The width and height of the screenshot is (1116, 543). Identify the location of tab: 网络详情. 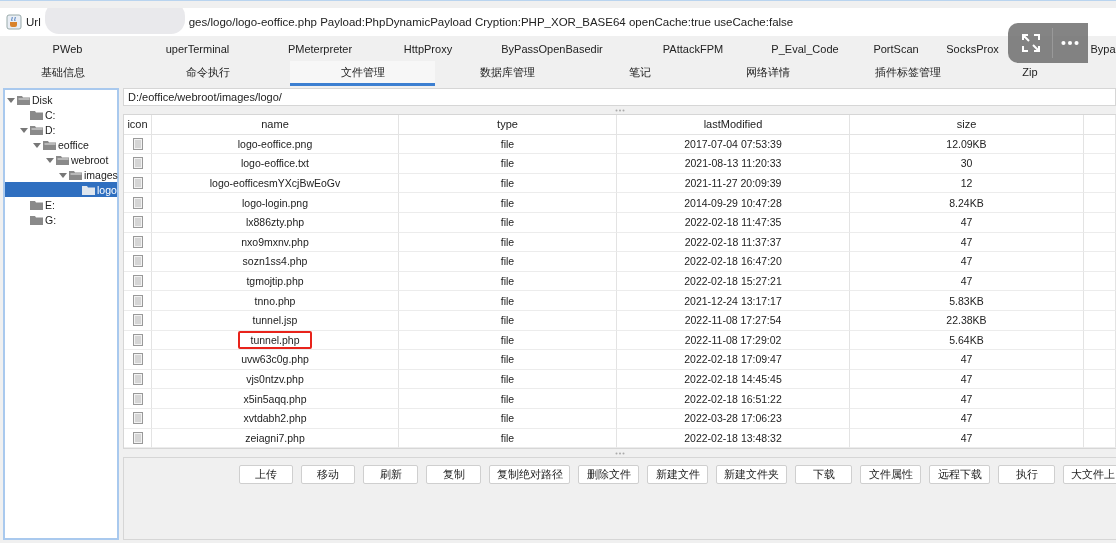
(767, 73).